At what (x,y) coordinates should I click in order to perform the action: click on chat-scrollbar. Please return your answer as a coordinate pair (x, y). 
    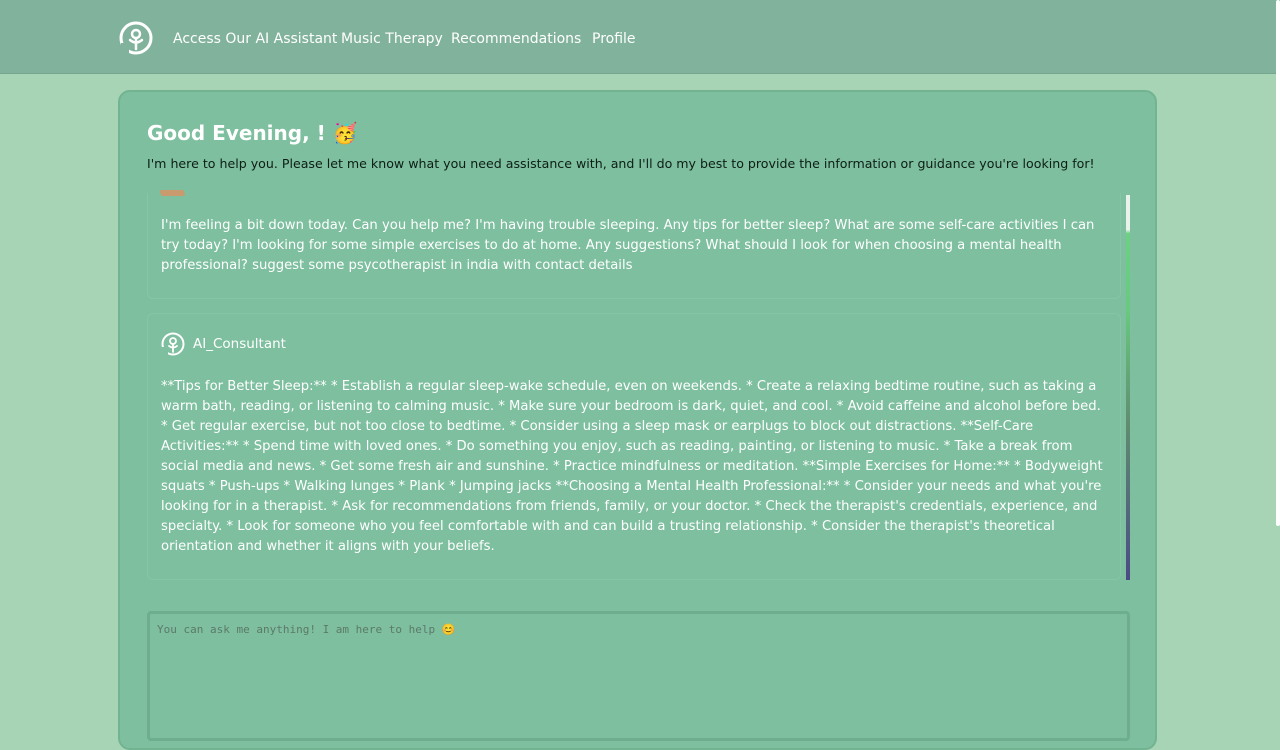
    Looking at the image, I should click on (1128, 387).